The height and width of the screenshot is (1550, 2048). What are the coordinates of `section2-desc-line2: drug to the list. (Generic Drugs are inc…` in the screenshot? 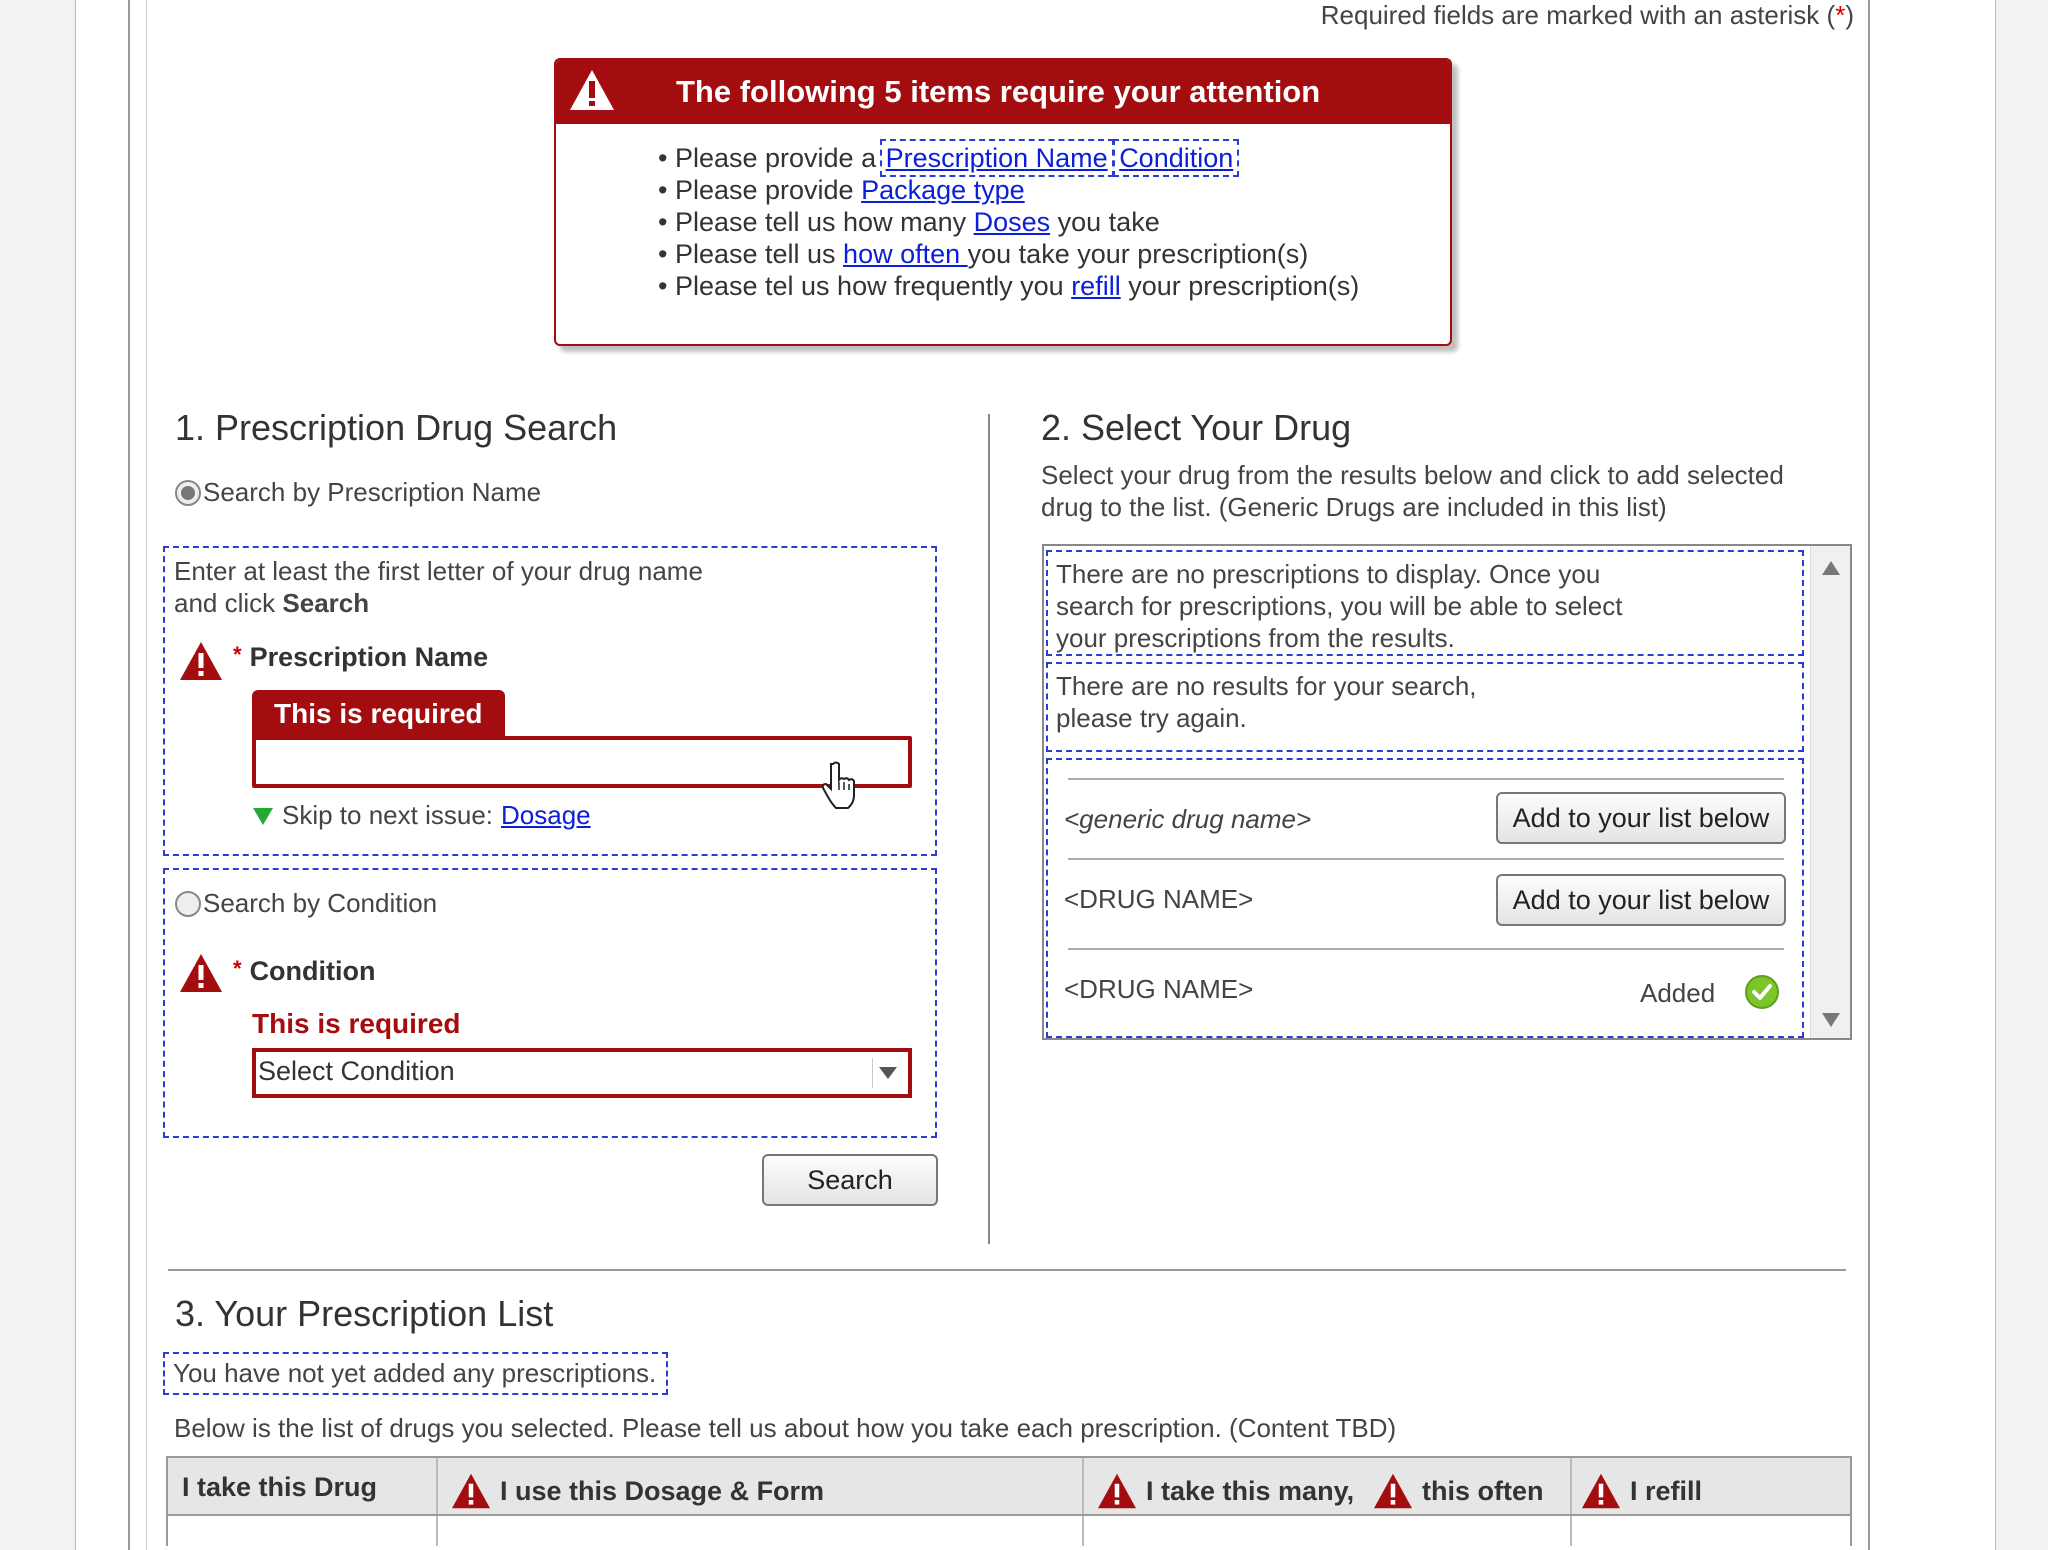 It's located at (1354, 507).